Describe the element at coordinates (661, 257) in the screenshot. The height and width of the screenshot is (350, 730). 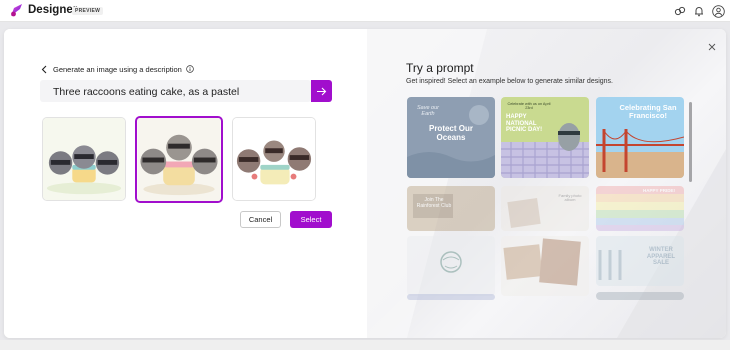
I see `card-title: WINTER APPAREL SALE` at that location.